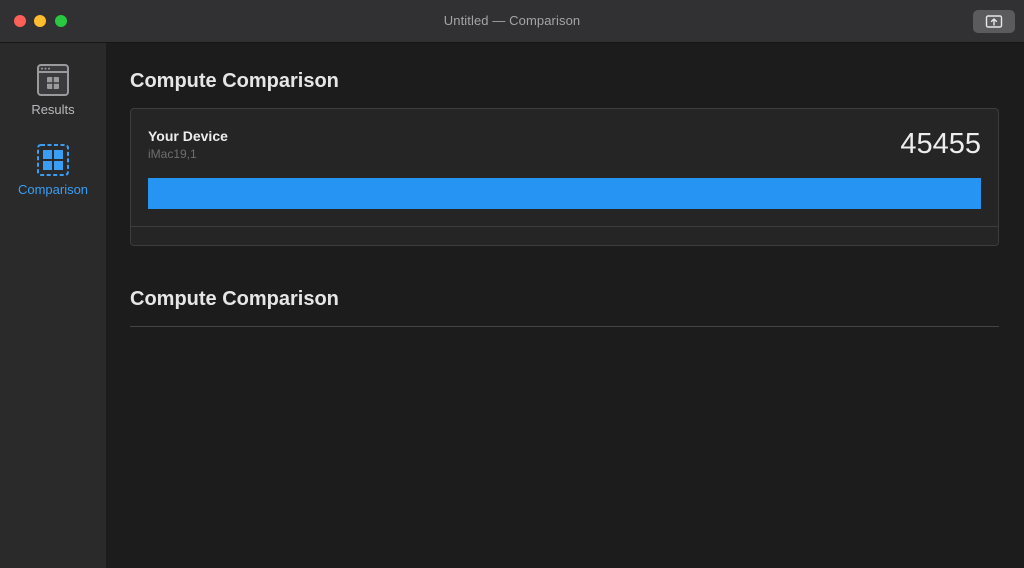 This screenshot has height=568, width=1024. I want to click on score-bar, so click(564, 193).